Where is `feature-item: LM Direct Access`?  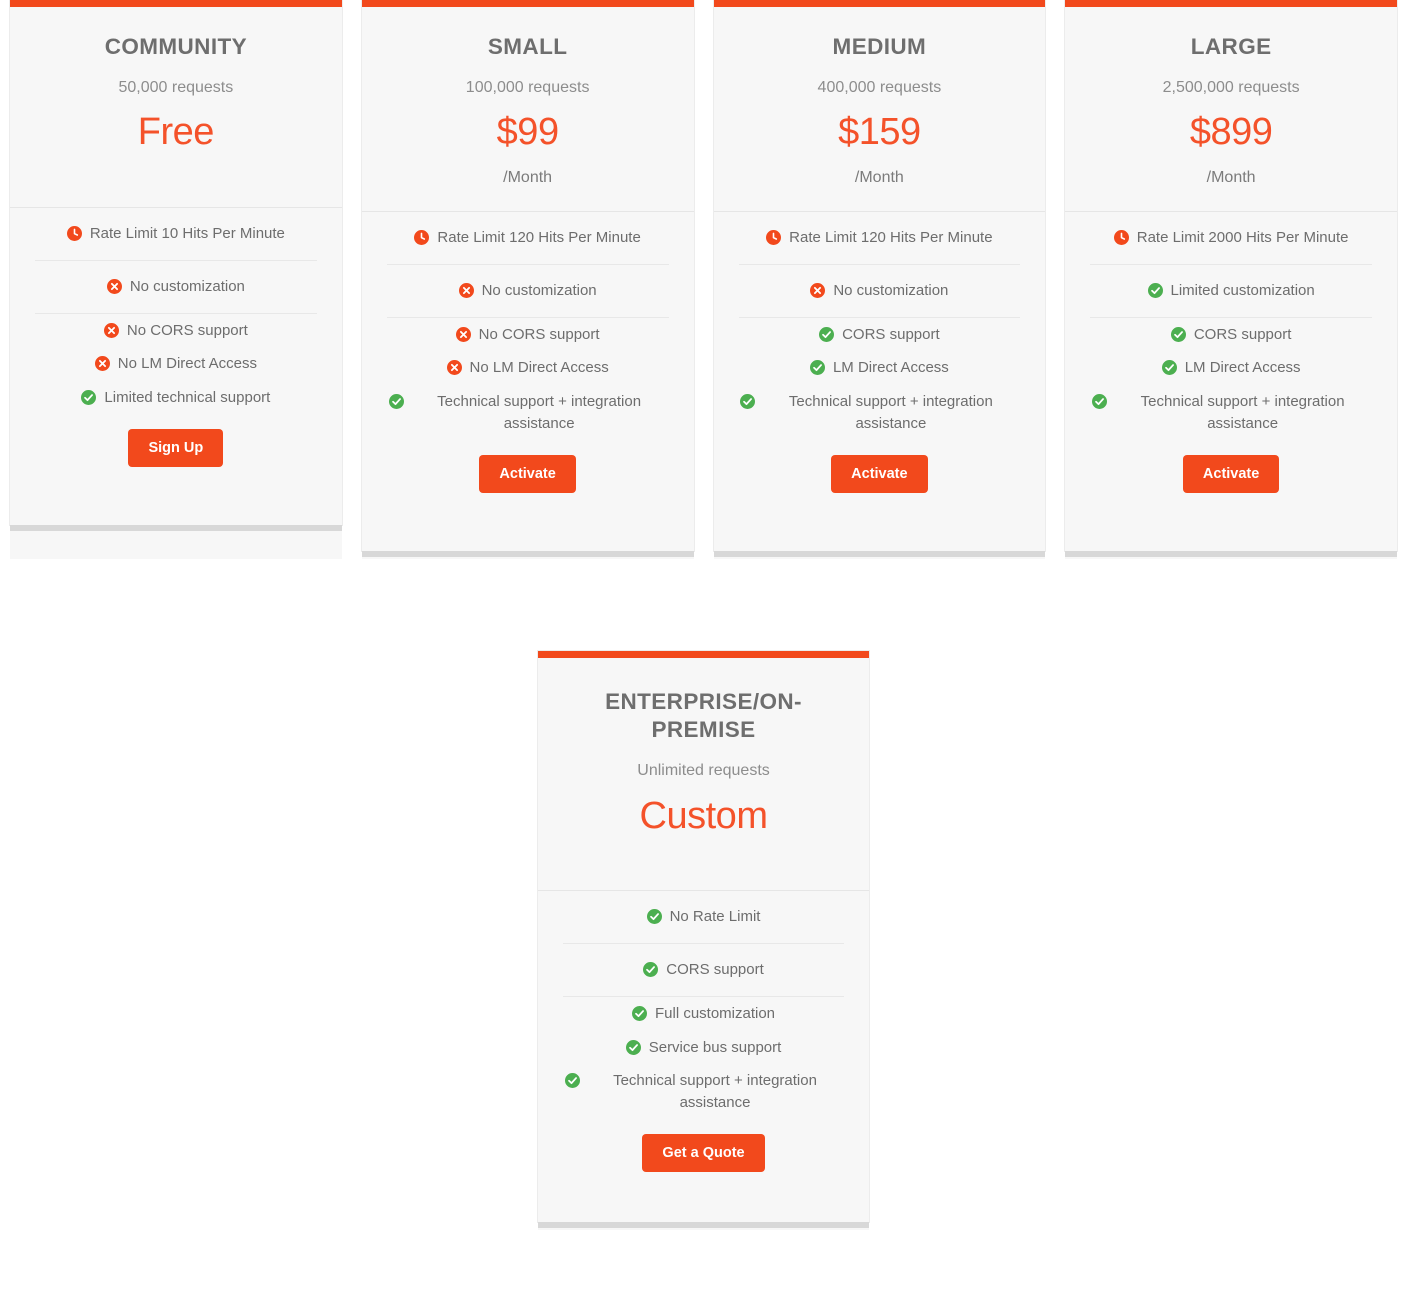
feature-item: LM Direct Access is located at coordinates (880, 368).